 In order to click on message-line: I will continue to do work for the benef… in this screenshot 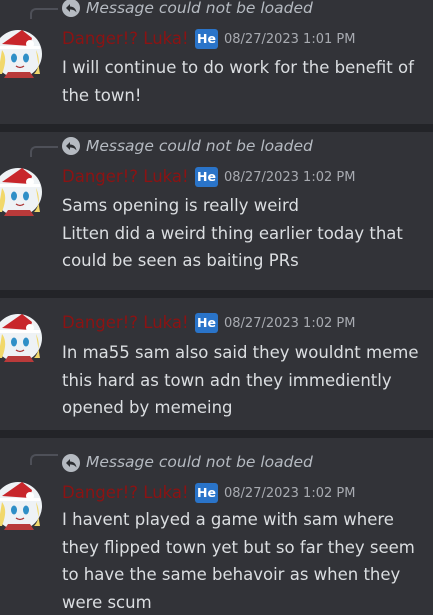, I will do `click(238, 67)`.